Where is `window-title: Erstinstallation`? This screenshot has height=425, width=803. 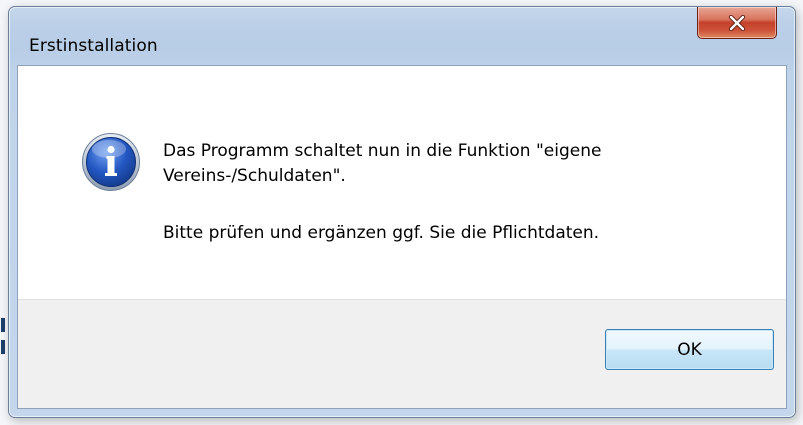
window-title: Erstinstallation is located at coordinates (93, 46).